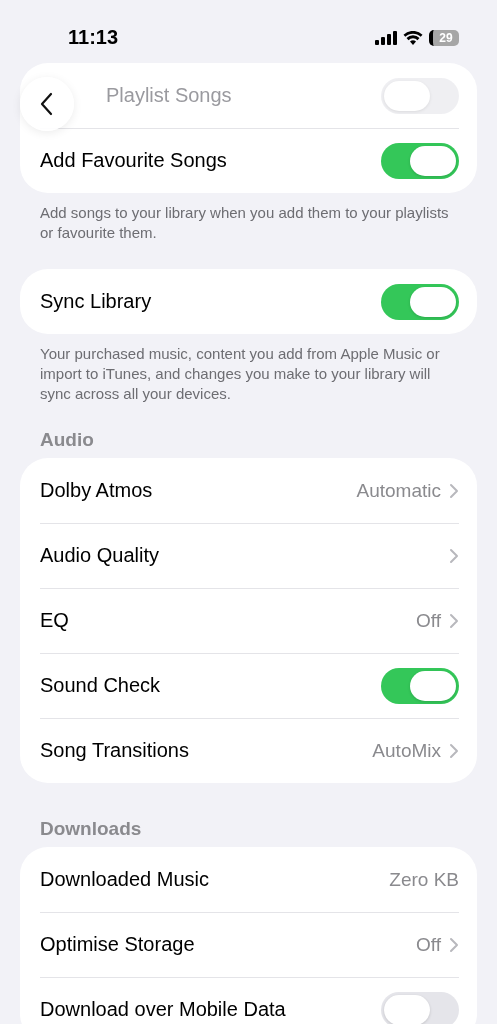  I want to click on row-value: Zero KB, so click(424, 879).